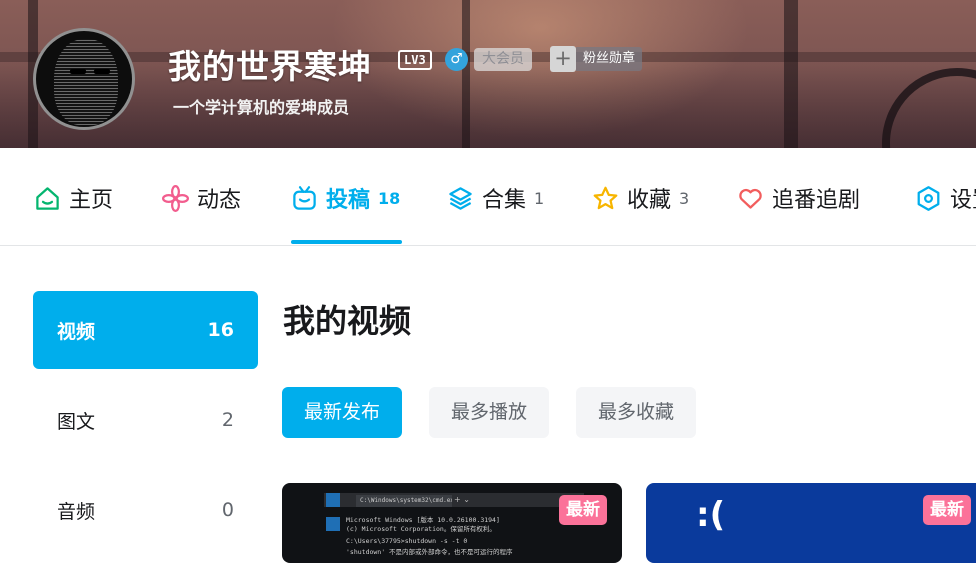  What do you see at coordinates (261, 107) in the screenshot?
I see `bio: 一个学计算机的爱坤成员` at bounding box center [261, 107].